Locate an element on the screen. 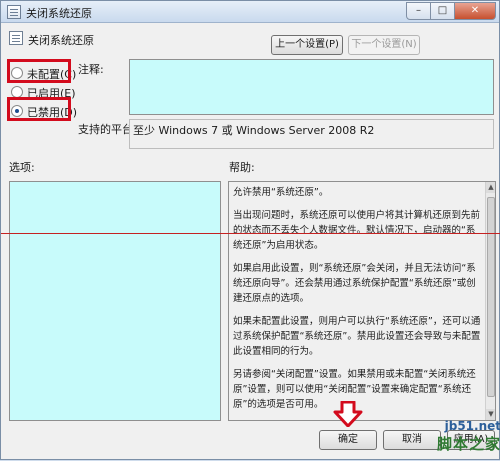 The height and width of the screenshot is (461, 500). help-paragraph: 允许禁用“系统还原”。 is located at coordinates (281, 192).